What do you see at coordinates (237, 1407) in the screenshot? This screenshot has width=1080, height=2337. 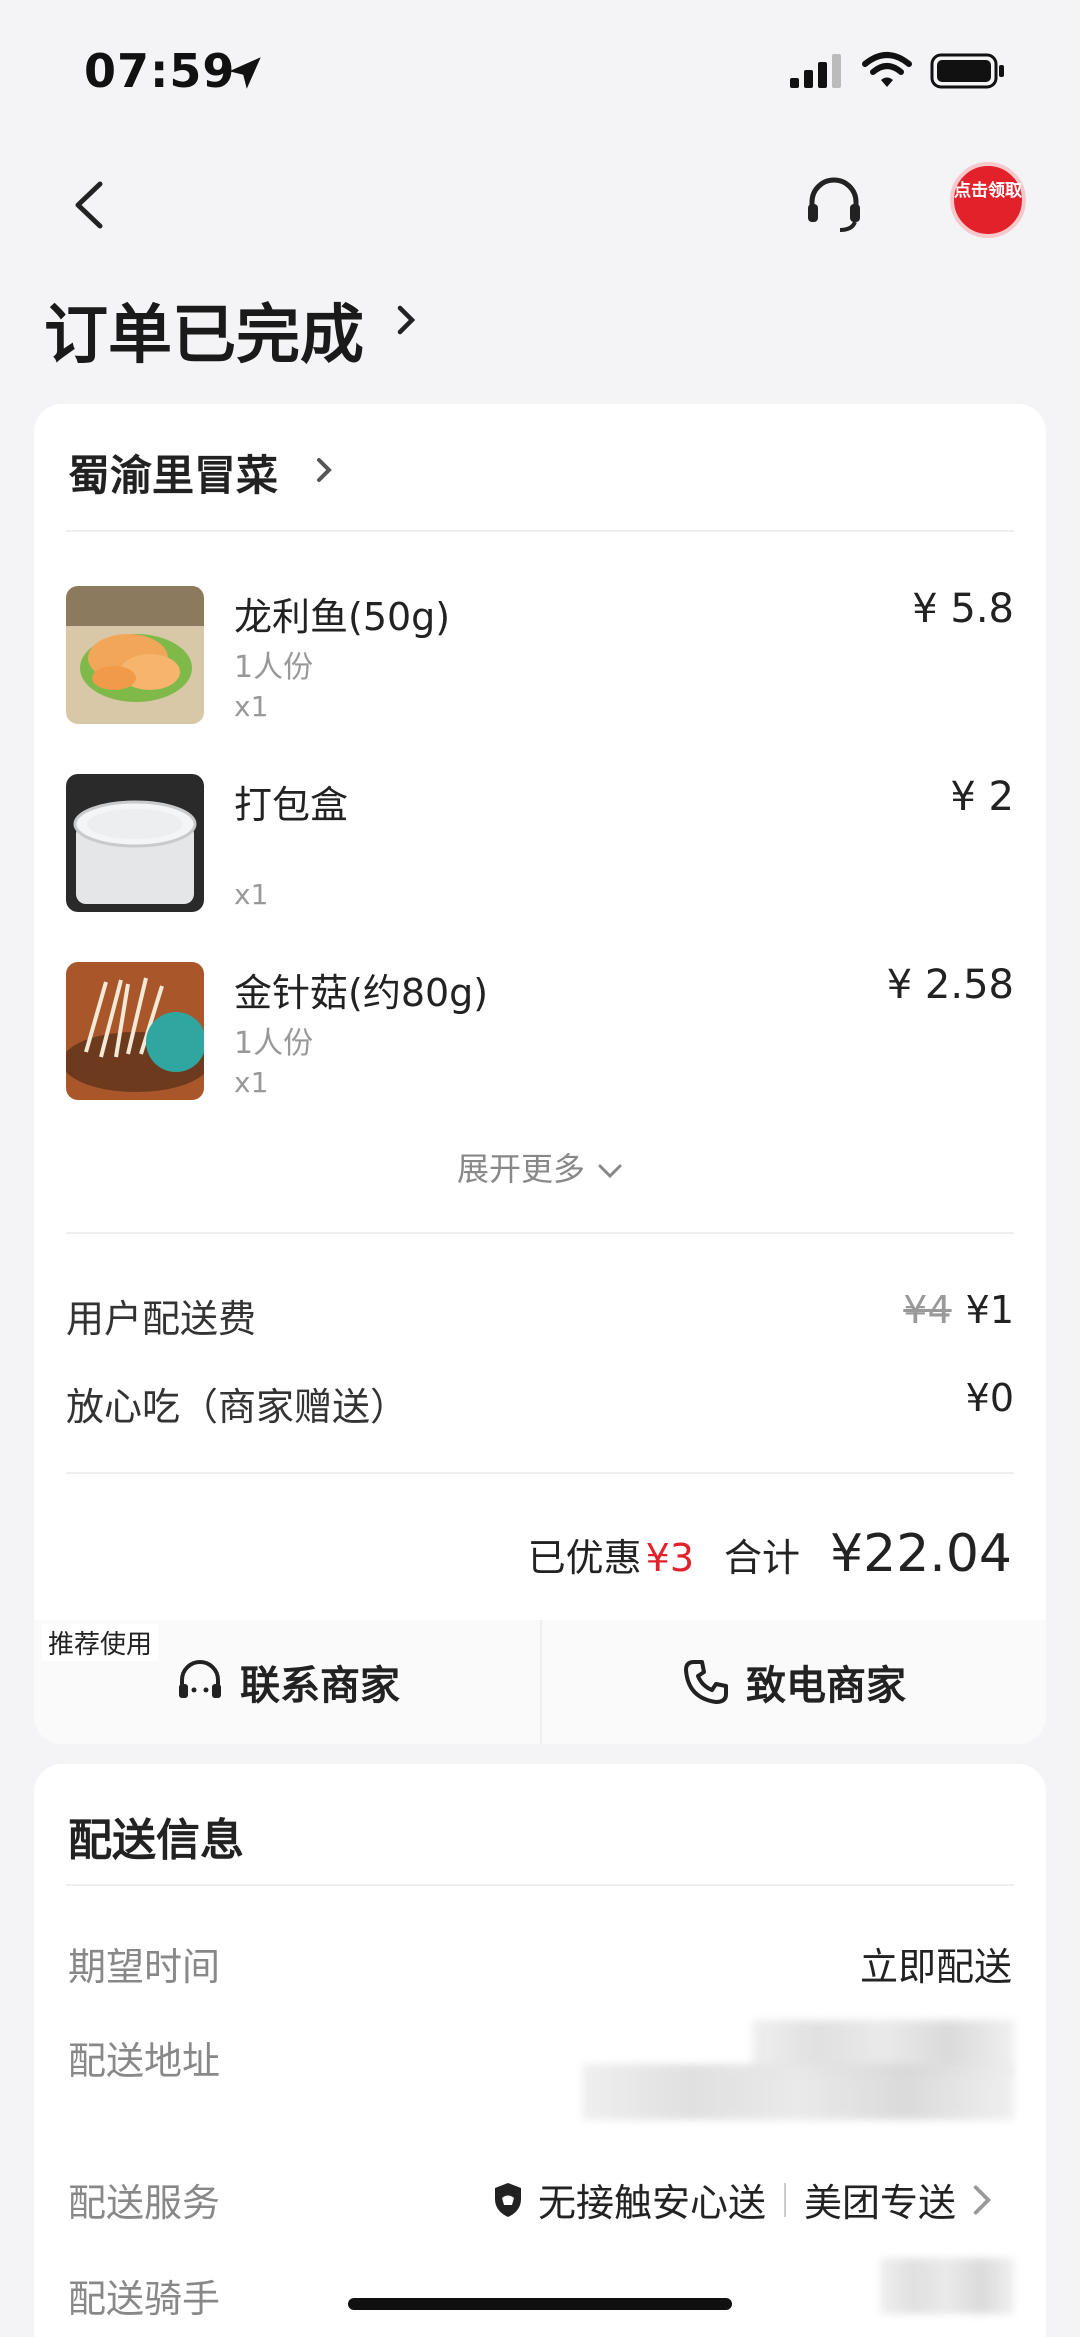 I see `fee-label: 放心吃（商家赠送）` at bounding box center [237, 1407].